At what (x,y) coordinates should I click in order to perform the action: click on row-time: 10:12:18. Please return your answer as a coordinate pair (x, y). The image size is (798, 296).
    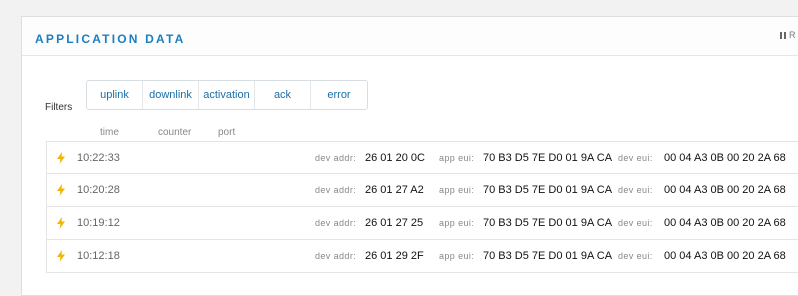
    Looking at the image, I should click on (98, 256).